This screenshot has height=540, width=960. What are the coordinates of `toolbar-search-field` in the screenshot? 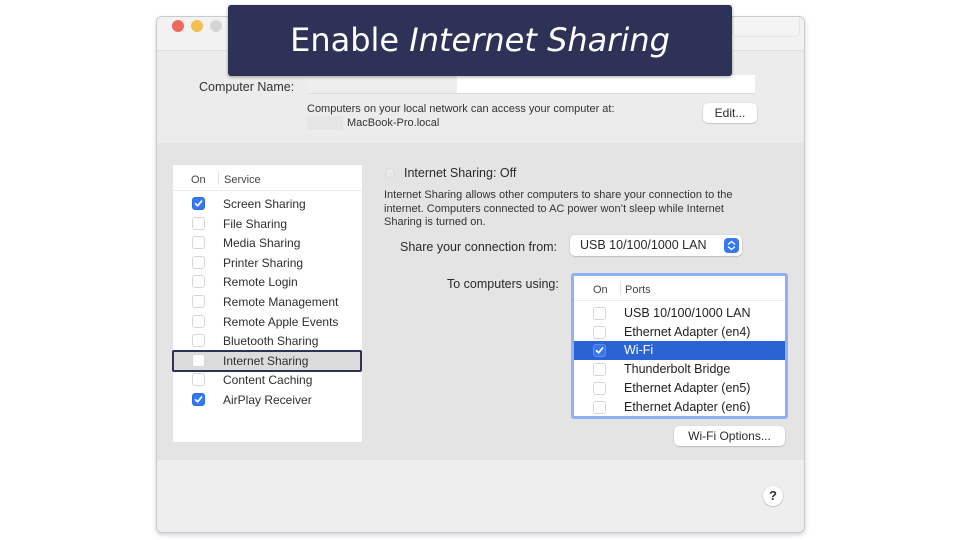 It's located at (766, 27).